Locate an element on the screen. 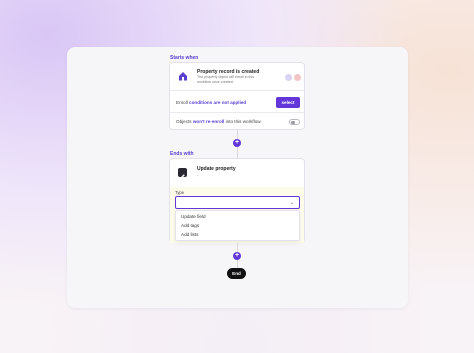 The width and height of the screenshot is (474, 353). type-label: Type is located at coordinates (180, 192).